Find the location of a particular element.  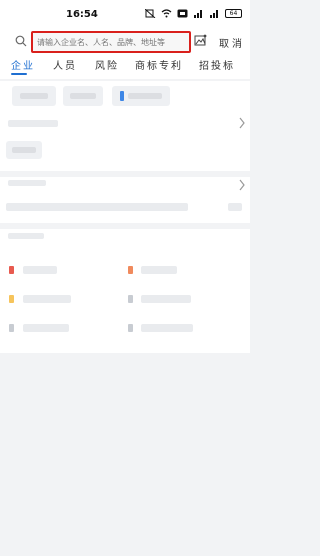

recent-chip is located at coordinates (24, 150).